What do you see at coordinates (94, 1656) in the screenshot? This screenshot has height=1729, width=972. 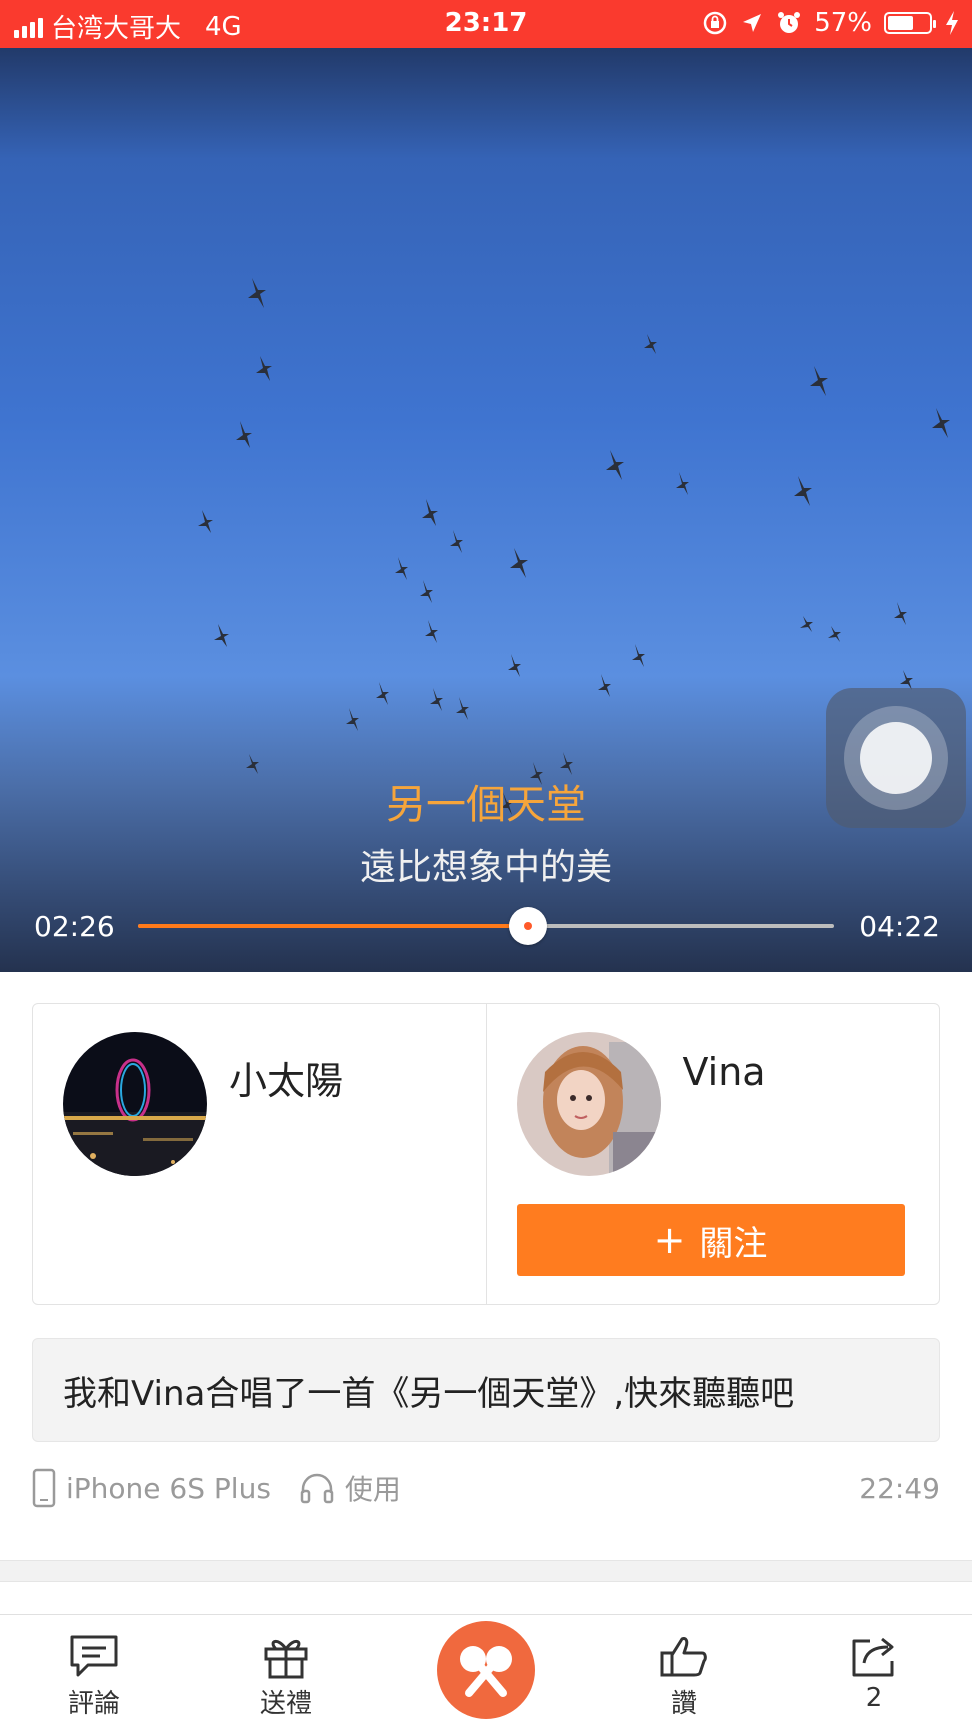 I see `comment-icon` at bounding box center [94, 1656].